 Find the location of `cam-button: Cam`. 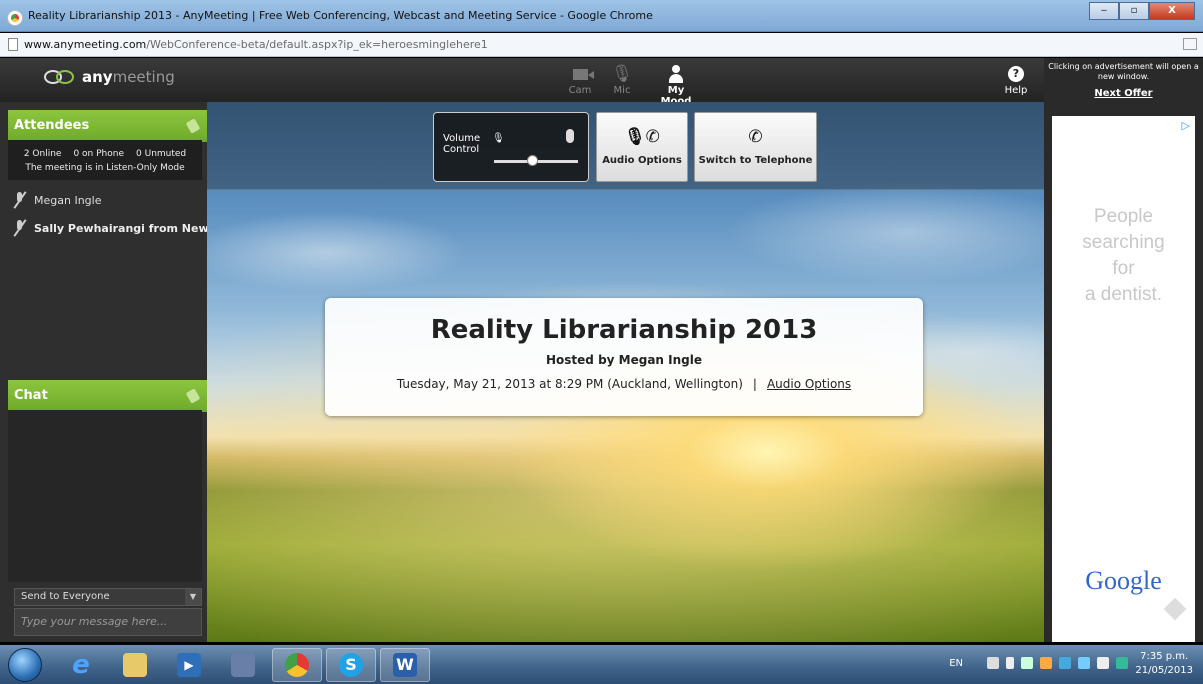

cam-button: Cam is located at coordinates (580, 79).